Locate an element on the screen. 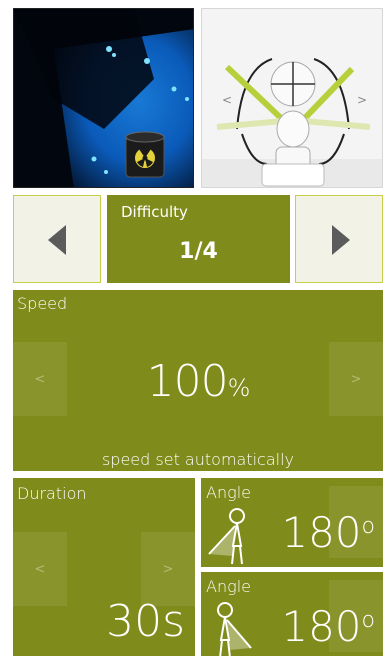 The width and height of the screenshot is (389, 656). difficulty-next-button is located at coordinates (339, 239).